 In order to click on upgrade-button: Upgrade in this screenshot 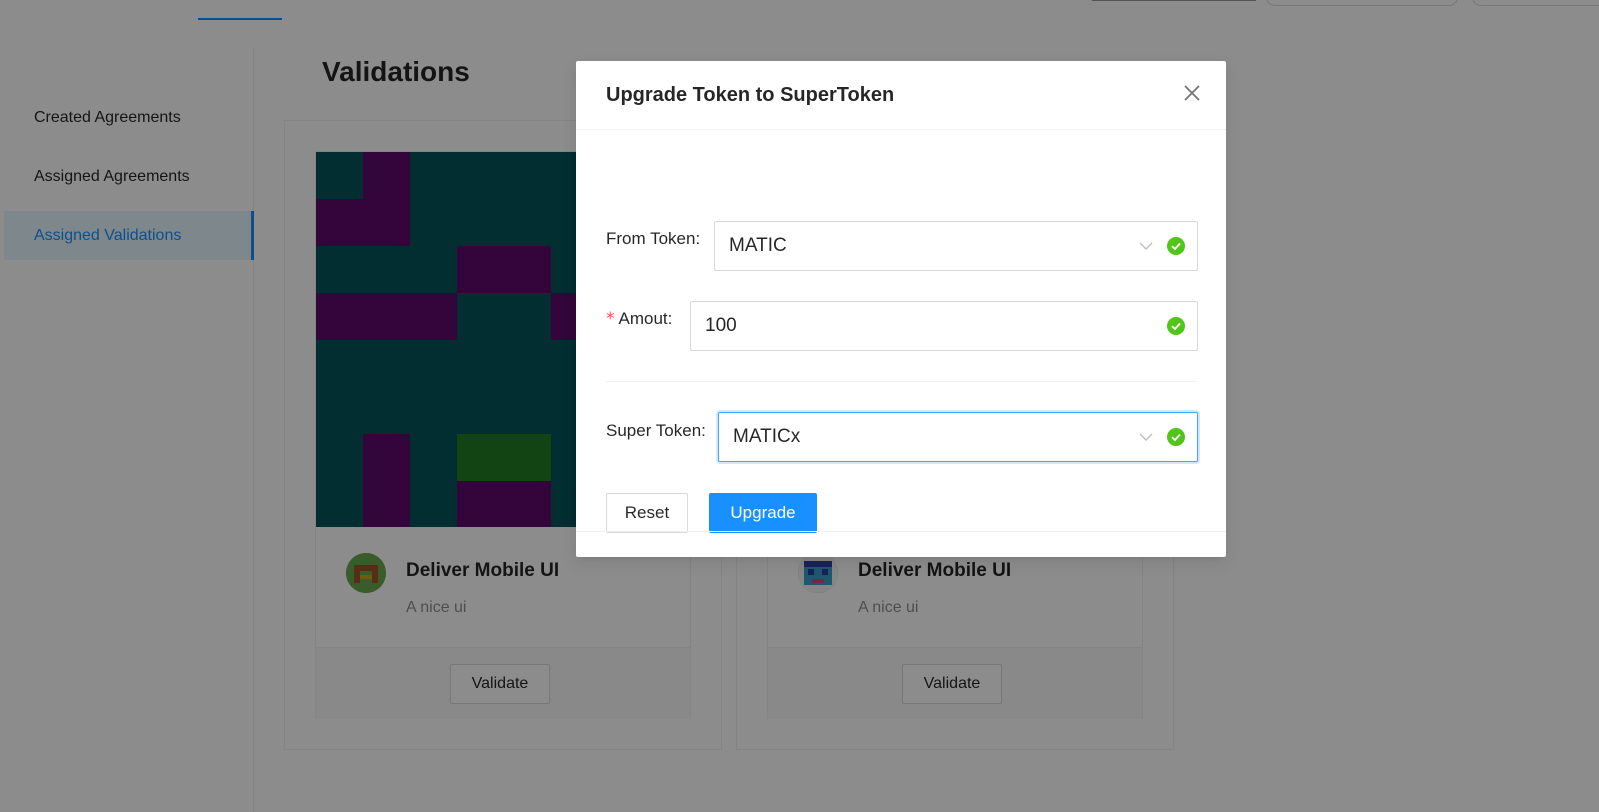, I will do `click(763, 513)`.